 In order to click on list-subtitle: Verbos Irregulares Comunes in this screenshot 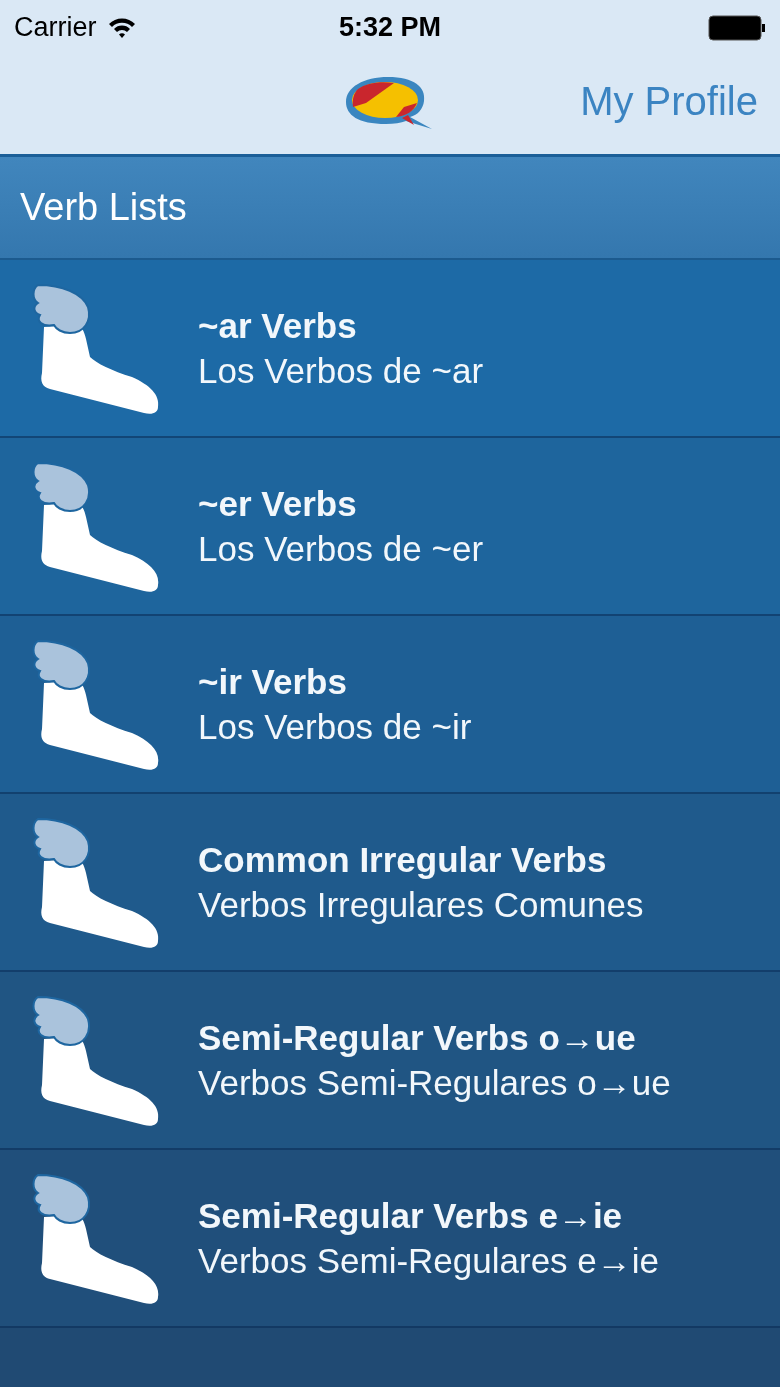, I will do `click(421, 905)`.